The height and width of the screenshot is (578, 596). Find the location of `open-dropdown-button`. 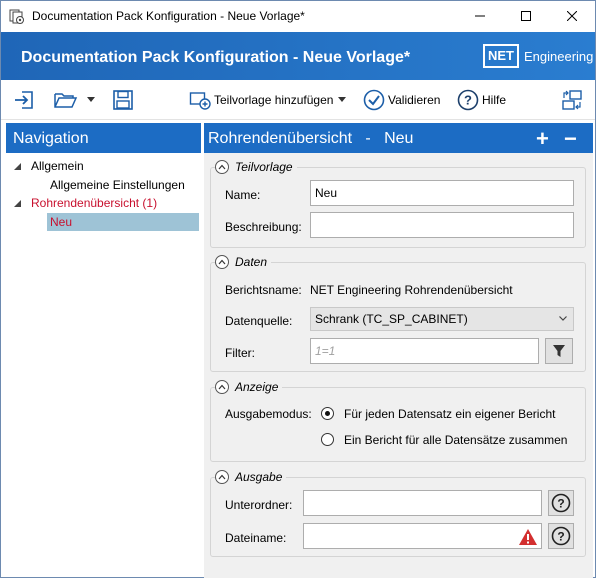

open-dropdown-button is located at coordinates (91, 100).